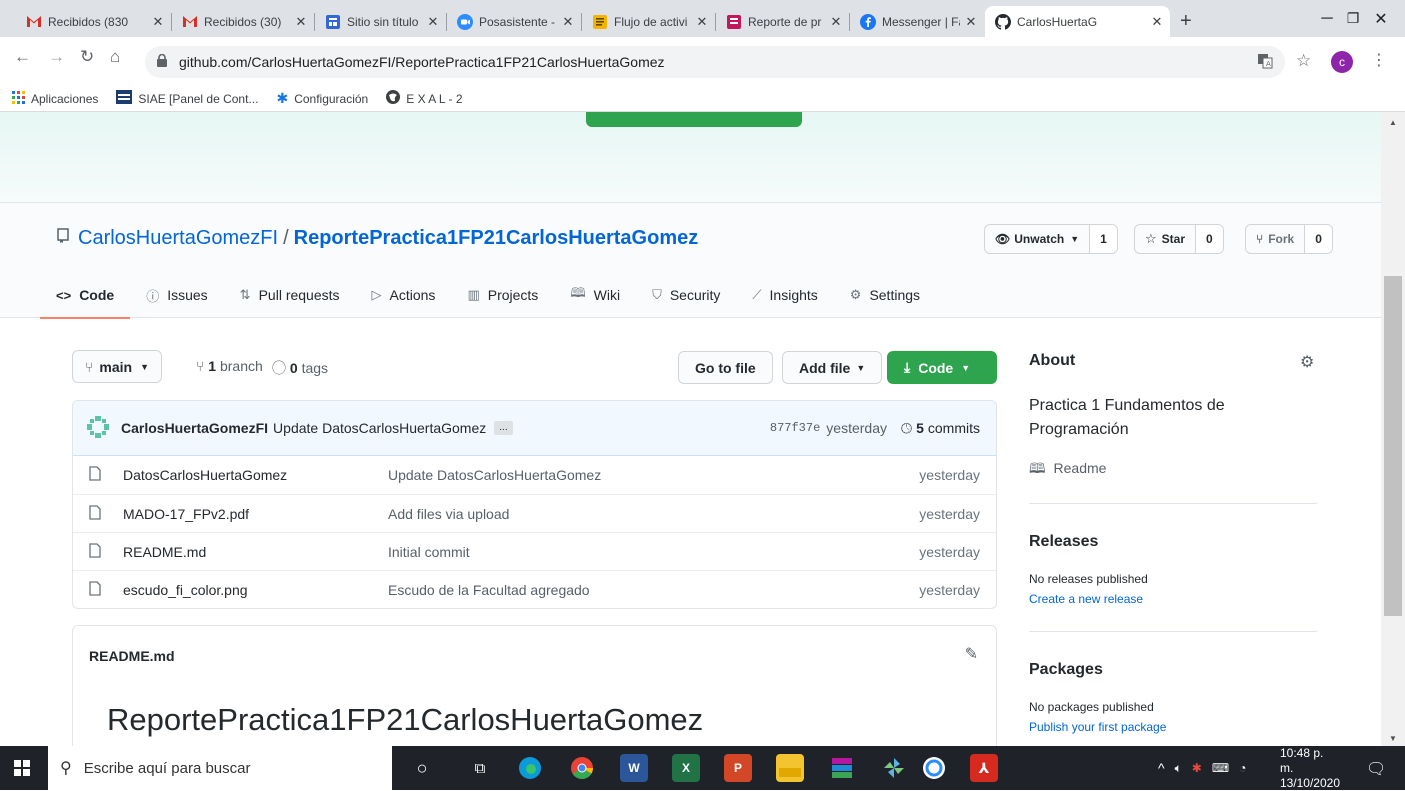  What do you see at coordinates (176, 296) in the screenshot?
I see `tab-issues: ⓘ Issues` at bounding box center [176, 296].